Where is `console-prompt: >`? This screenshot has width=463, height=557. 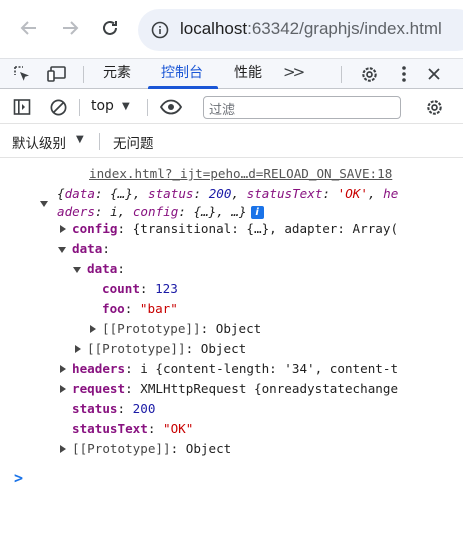 console-prompt: > is located at coordinates (18, 478).